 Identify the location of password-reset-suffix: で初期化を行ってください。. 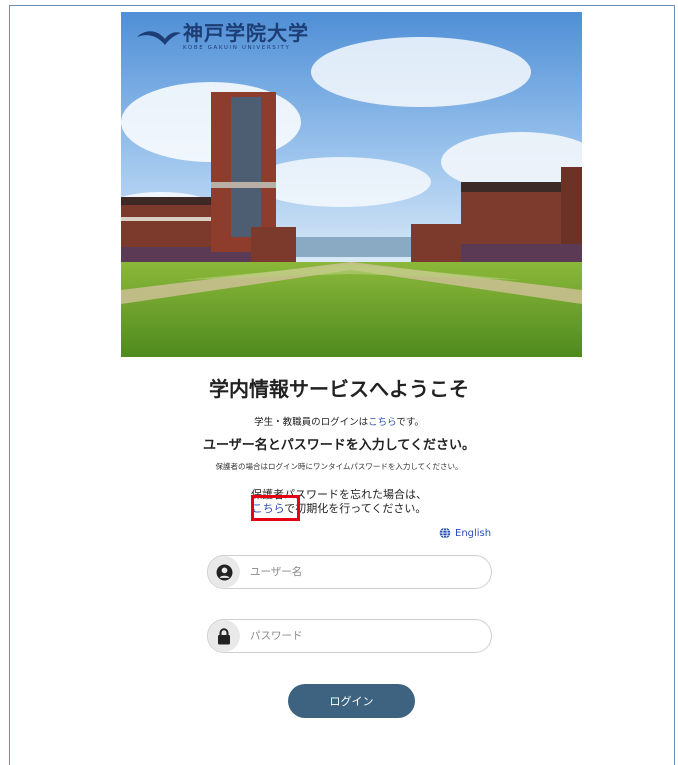
(355, 508).